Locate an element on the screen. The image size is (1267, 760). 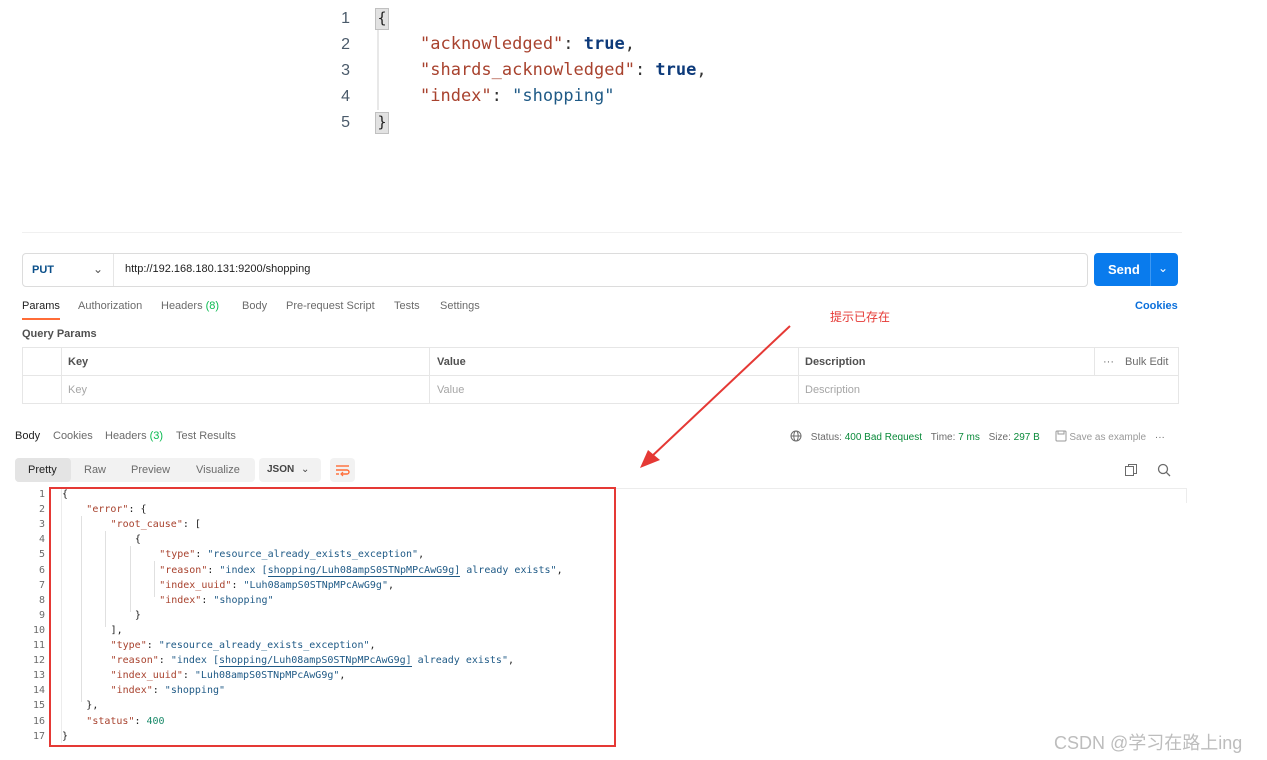
size-label: Size: is located at coordinates (999, 437).